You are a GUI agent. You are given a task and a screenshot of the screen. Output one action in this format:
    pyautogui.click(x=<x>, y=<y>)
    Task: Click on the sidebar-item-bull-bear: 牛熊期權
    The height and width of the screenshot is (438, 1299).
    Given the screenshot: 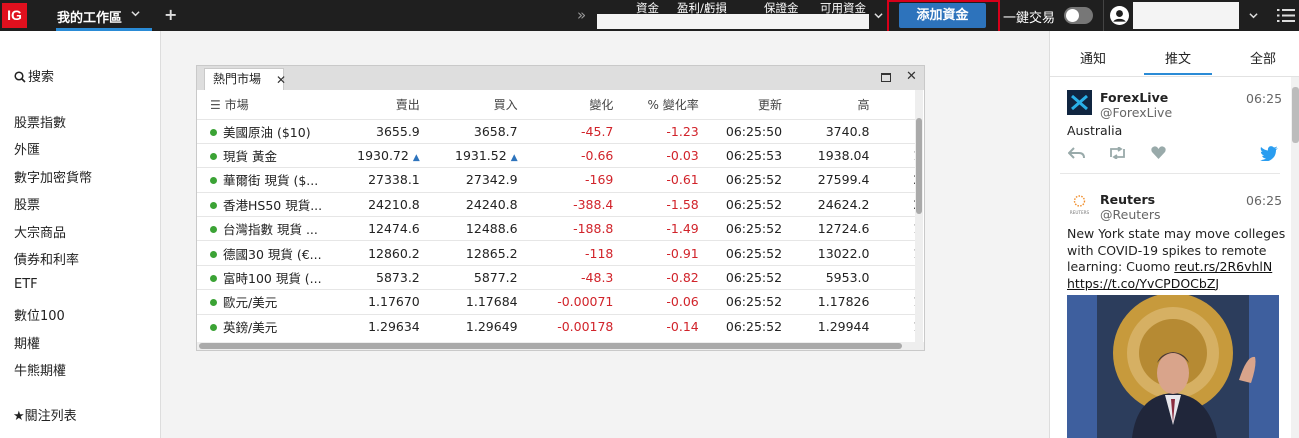 What is the action you would take?
    pyautogui.click(x=40, y=369)
    